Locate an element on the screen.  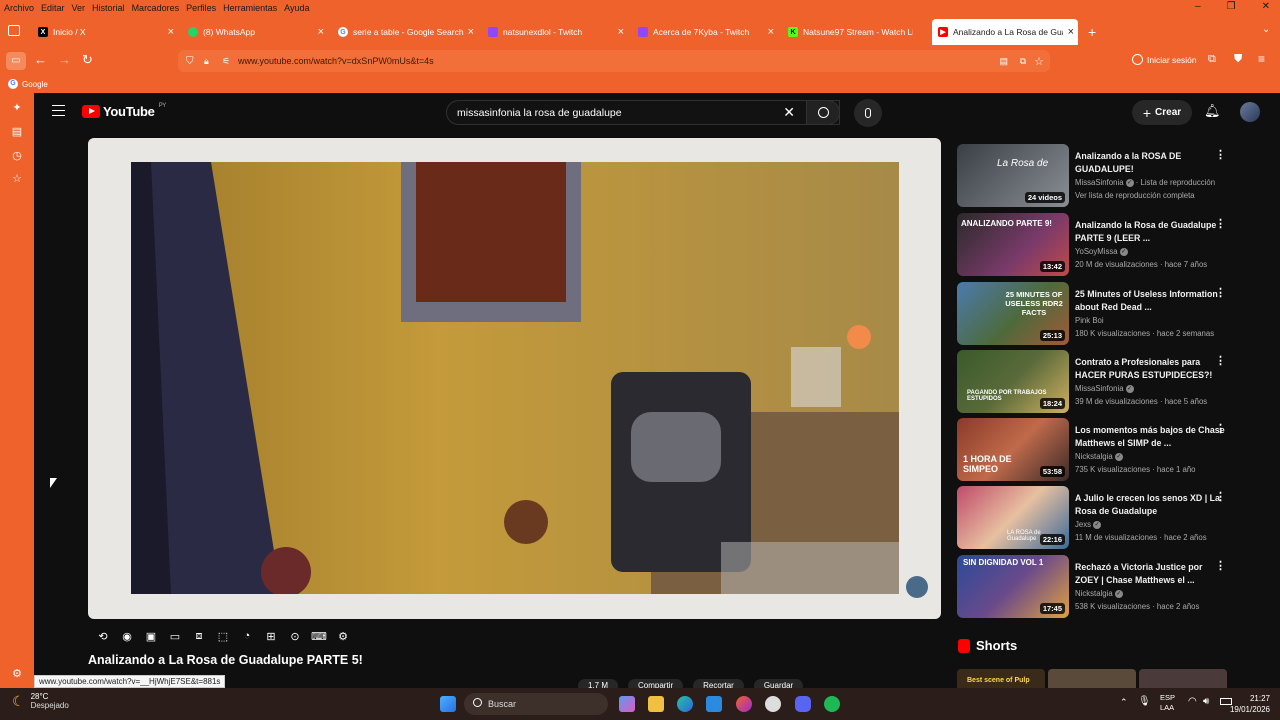
signin-button: Iniciar sesión is located at coordinates (1164, 59).